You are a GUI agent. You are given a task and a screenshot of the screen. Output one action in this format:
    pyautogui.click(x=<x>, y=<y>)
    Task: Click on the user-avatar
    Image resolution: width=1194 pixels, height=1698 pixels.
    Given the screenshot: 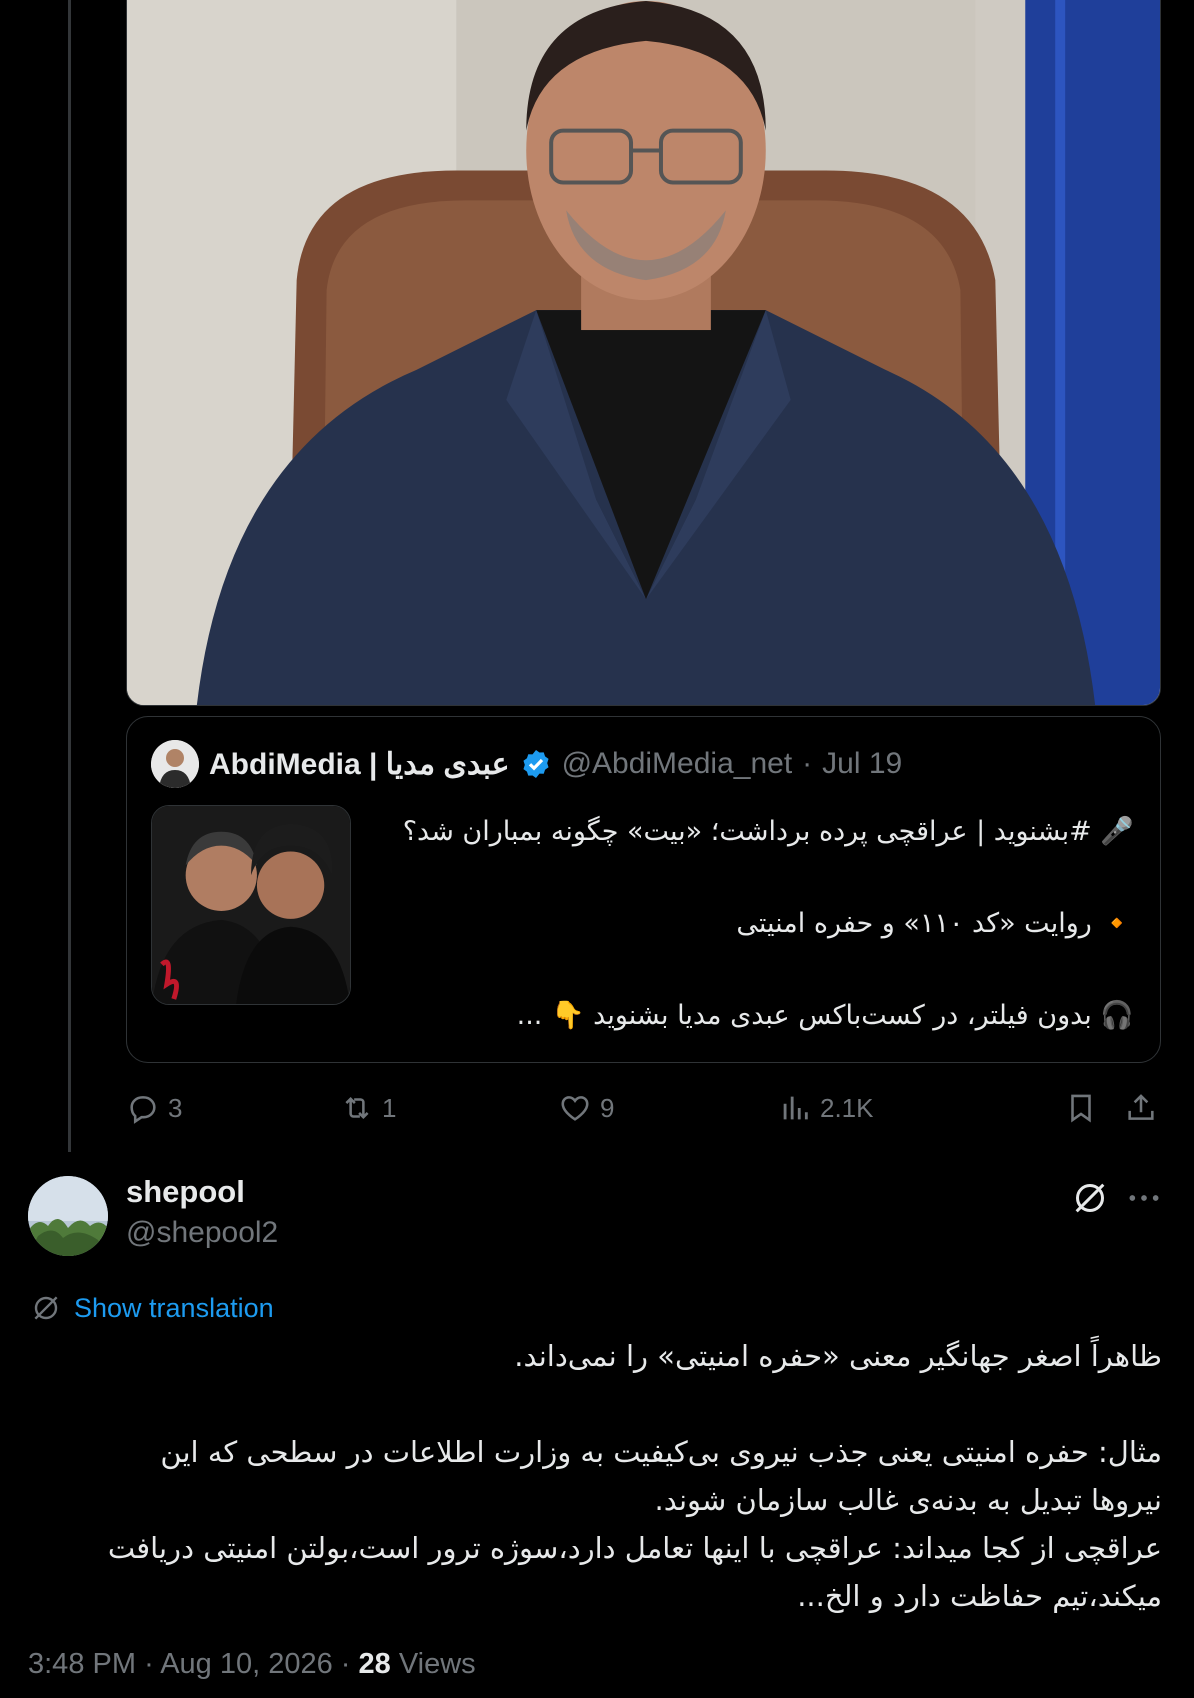 What is the action you would take?
    pyautogui.click(x=68, y=1216)
    